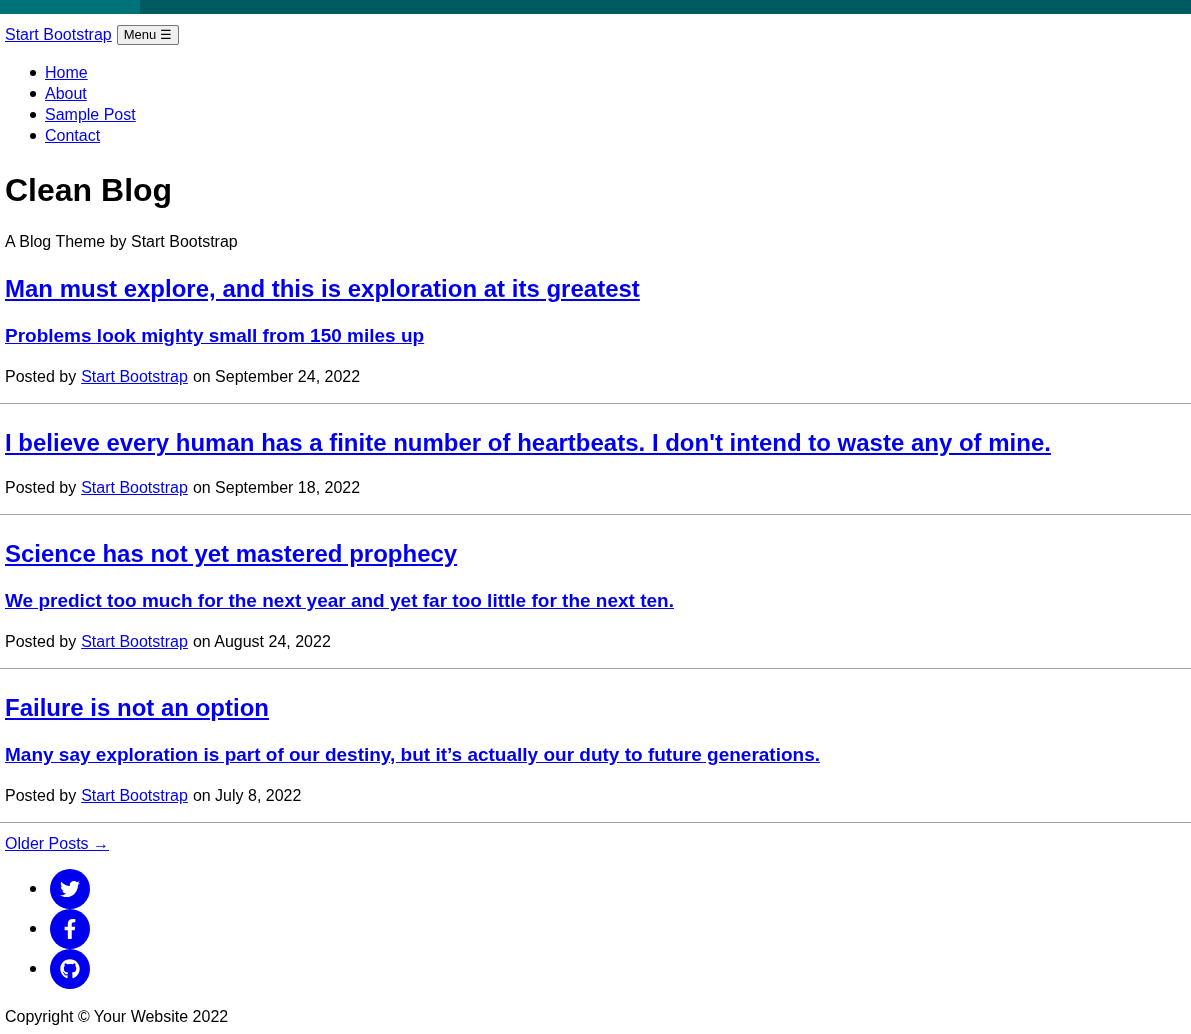  What do you see at coordinates (73, 135) in the screenshot?
I see `nav-link: Contact` at bounding box center [73, 135].